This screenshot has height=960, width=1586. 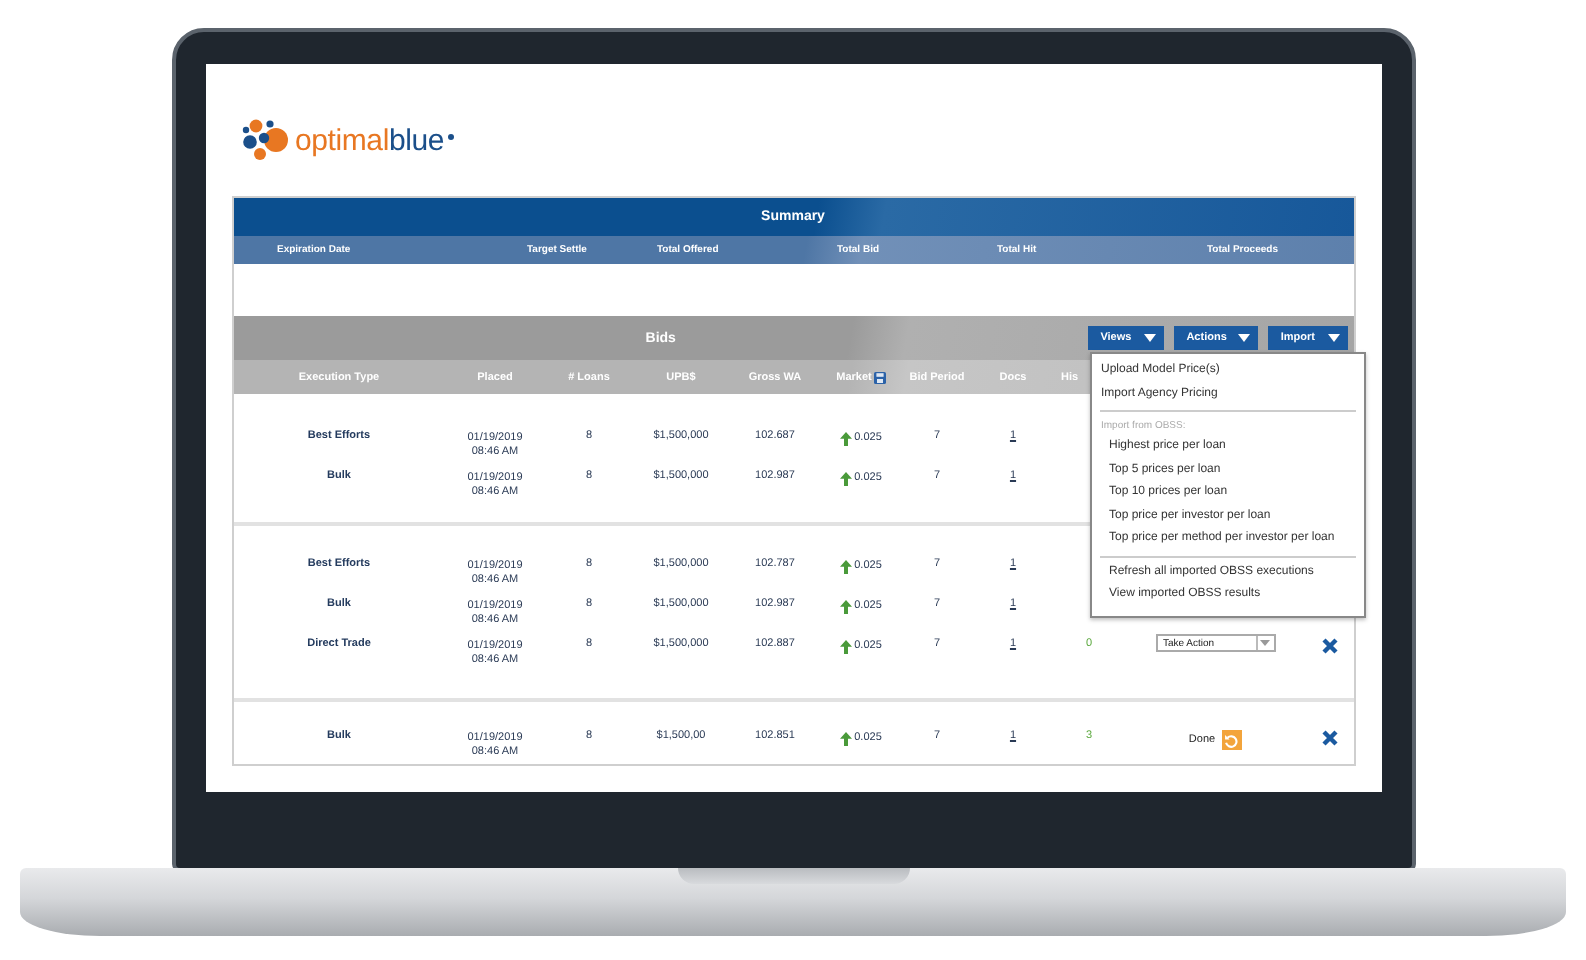 What do you see at coordinates (1231, 740) in the screenshot?
I see `undo-icon` at bounding box center [1231, 740].